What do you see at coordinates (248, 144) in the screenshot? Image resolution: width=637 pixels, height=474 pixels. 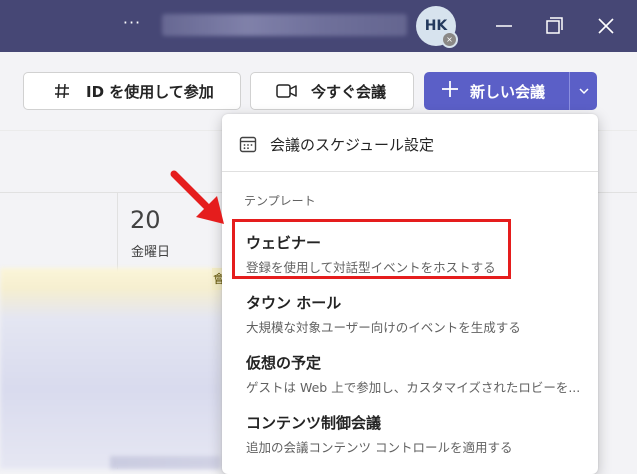 I see `calendar-icon` at bounding box center [248, 144].